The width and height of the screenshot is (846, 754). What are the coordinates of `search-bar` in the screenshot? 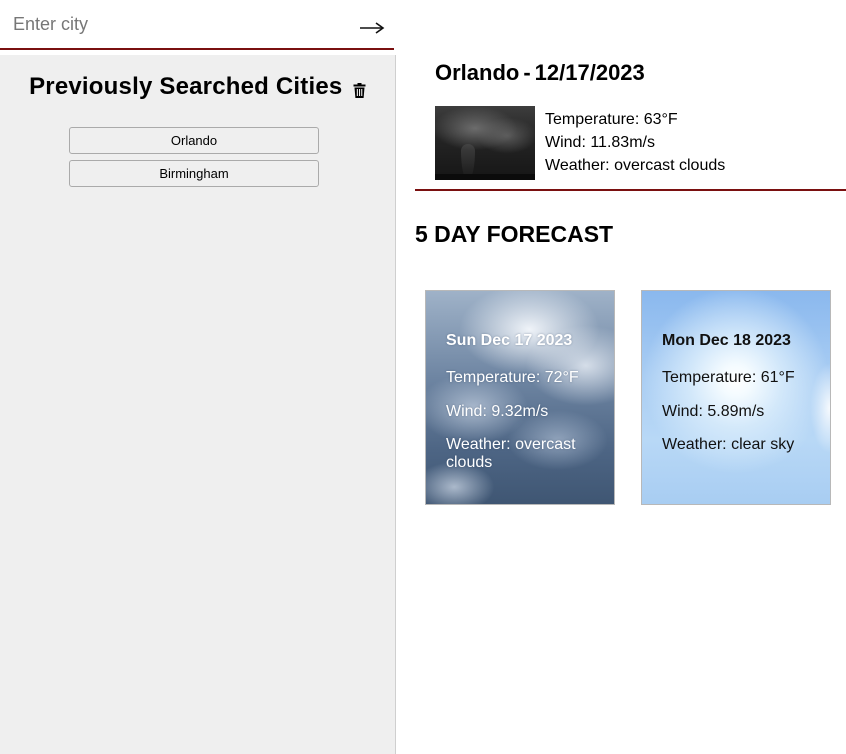 It's located at (197, 25).